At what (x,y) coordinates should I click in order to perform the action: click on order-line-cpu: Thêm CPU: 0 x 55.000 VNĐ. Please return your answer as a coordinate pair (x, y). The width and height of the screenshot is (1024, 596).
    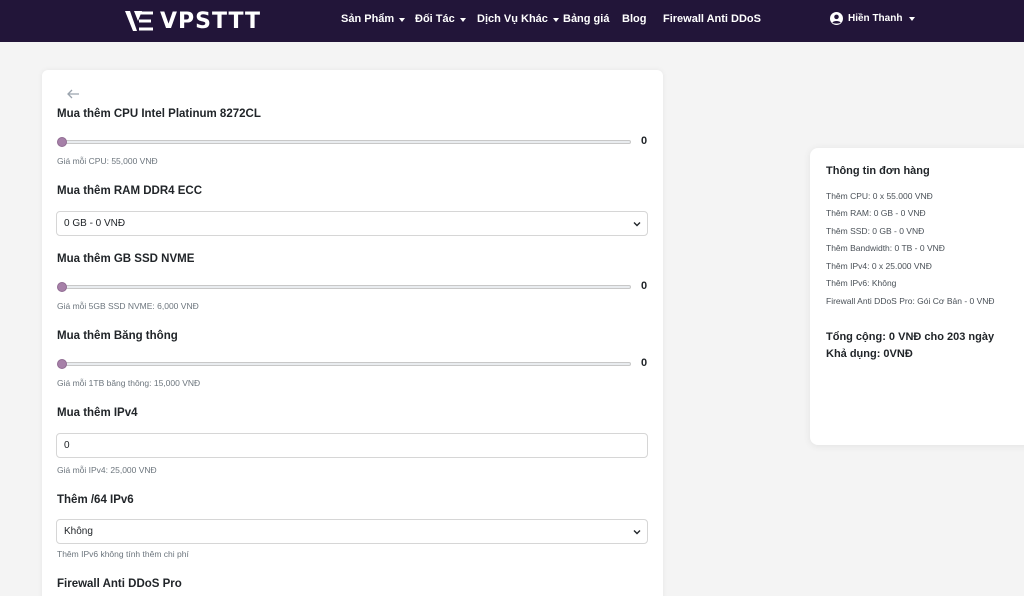
    Looking at the image, I should click on (879, 196).